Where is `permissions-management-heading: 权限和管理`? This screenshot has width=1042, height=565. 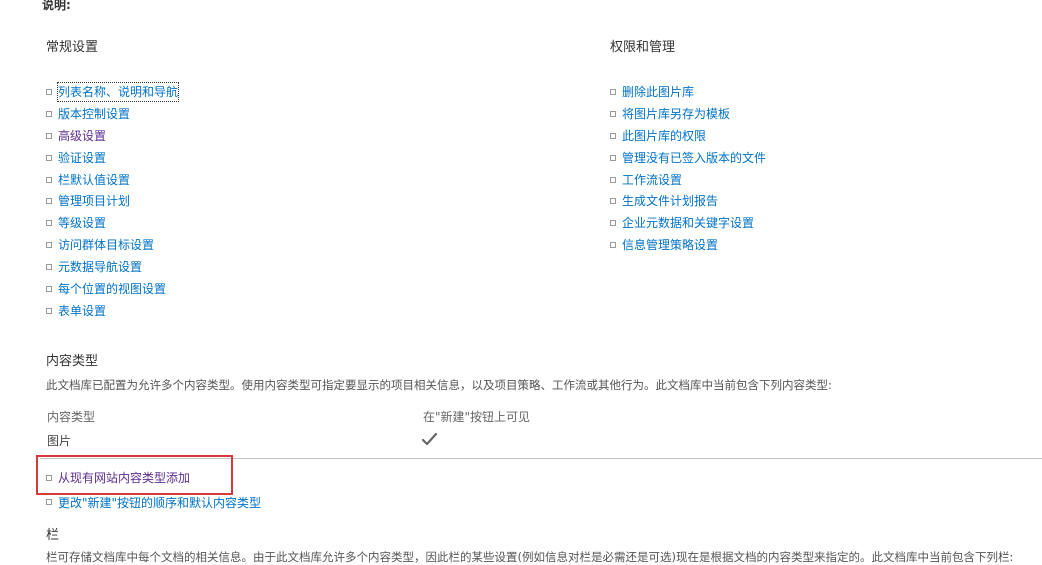 permissions-management-heading: 权限和管理 is located at coordinates (643, 47).